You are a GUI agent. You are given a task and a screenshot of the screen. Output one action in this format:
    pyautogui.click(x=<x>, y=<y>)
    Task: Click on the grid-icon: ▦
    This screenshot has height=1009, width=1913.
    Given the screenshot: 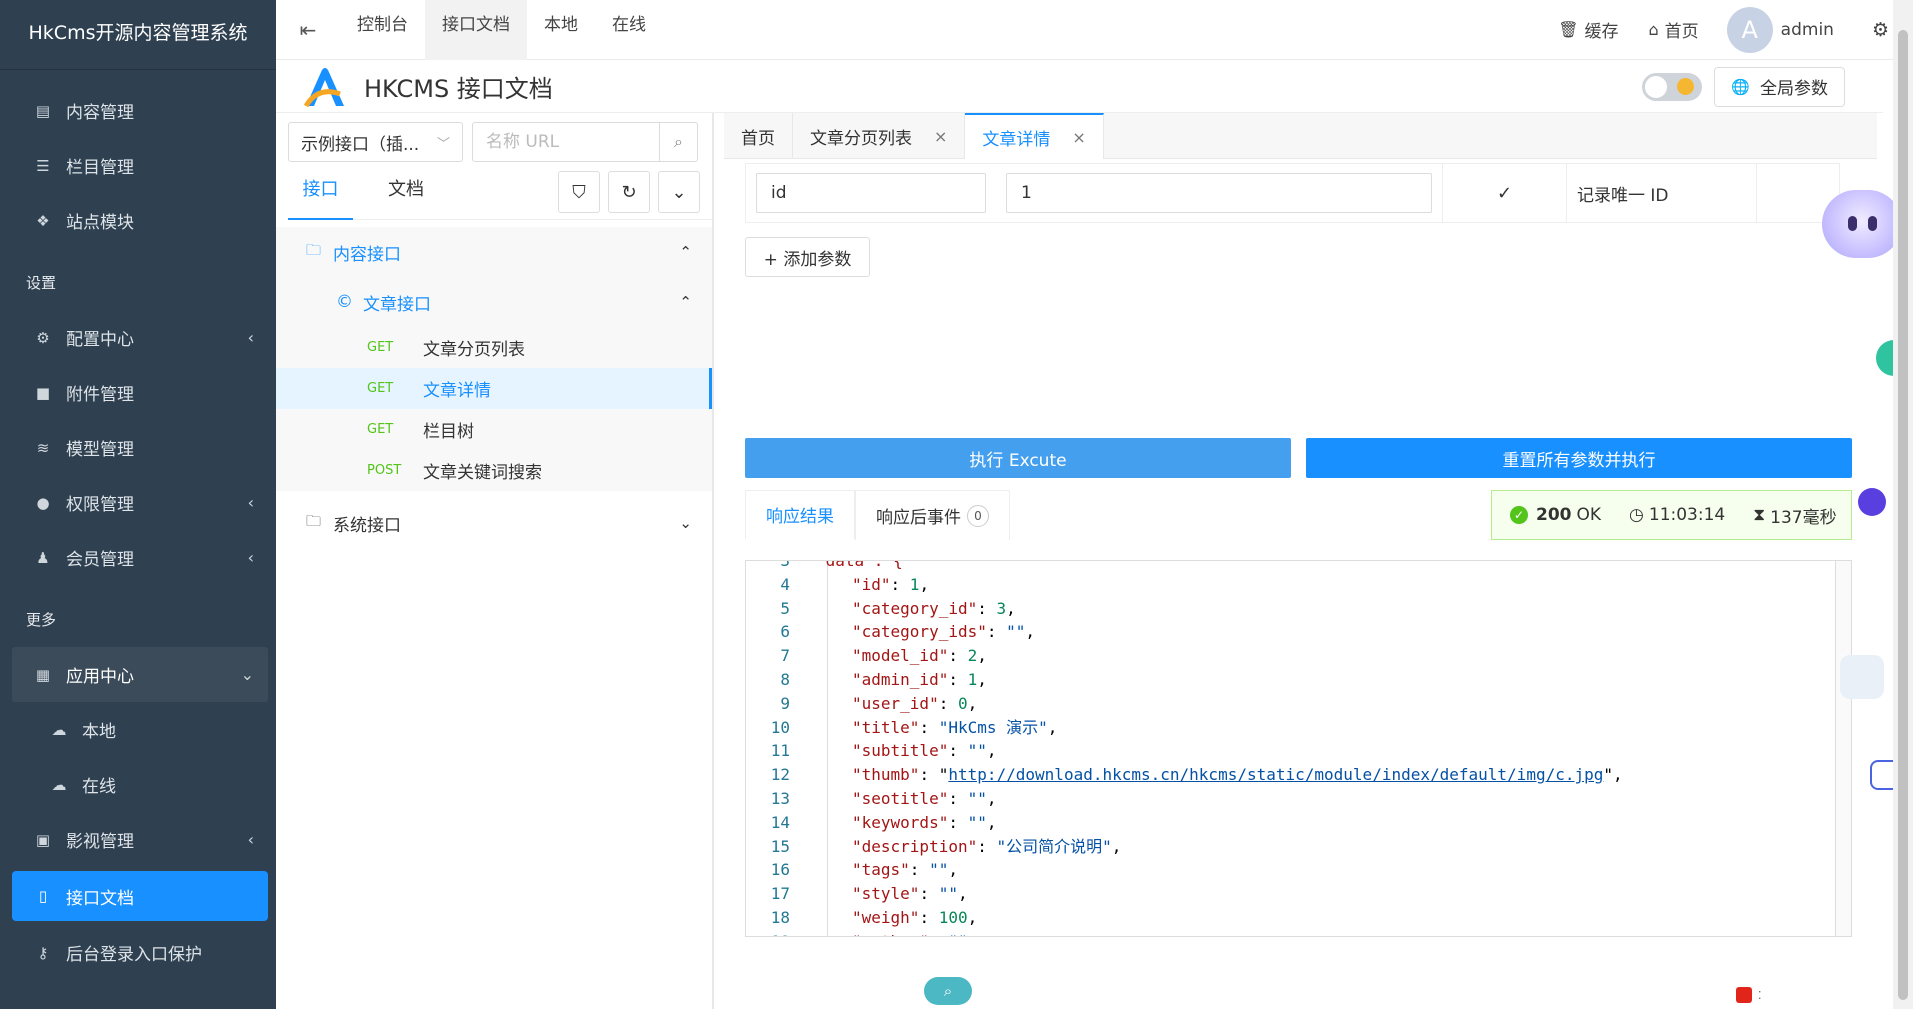 What is the action you would take?
    pyautogui.click(x=43, y=674)
    